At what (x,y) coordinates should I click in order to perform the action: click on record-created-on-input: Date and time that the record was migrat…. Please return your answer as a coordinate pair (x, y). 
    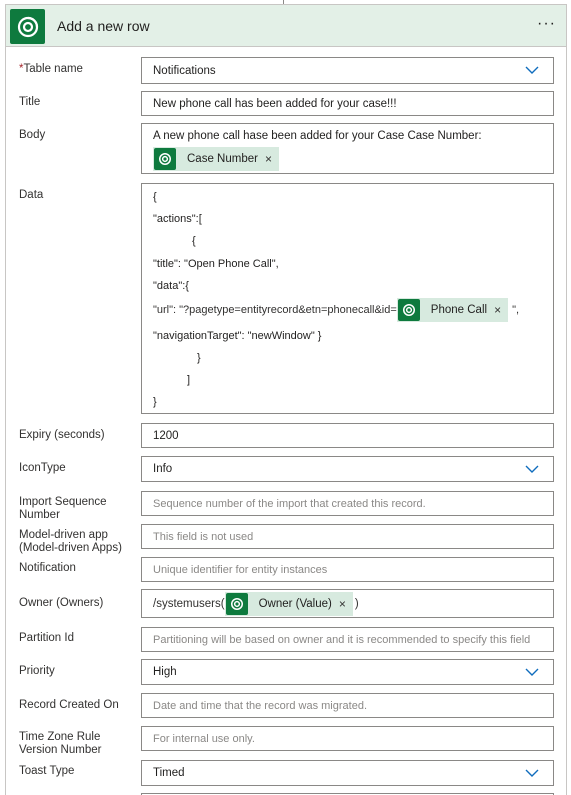
    Looking at the image, I should click on (347, 705).